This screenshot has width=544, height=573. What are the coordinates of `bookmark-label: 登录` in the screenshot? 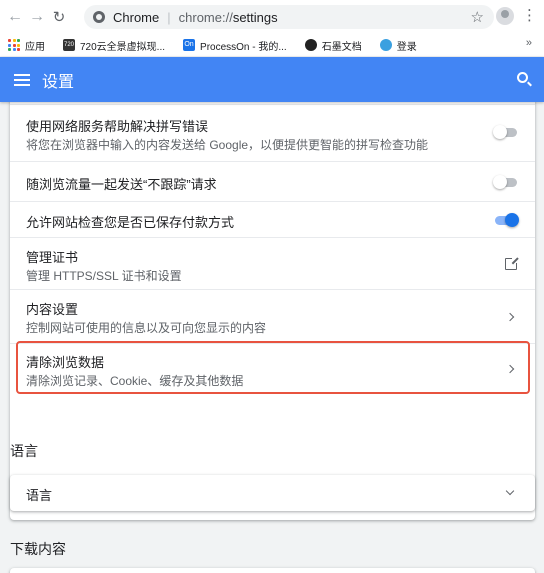 It's located at (406, 47).